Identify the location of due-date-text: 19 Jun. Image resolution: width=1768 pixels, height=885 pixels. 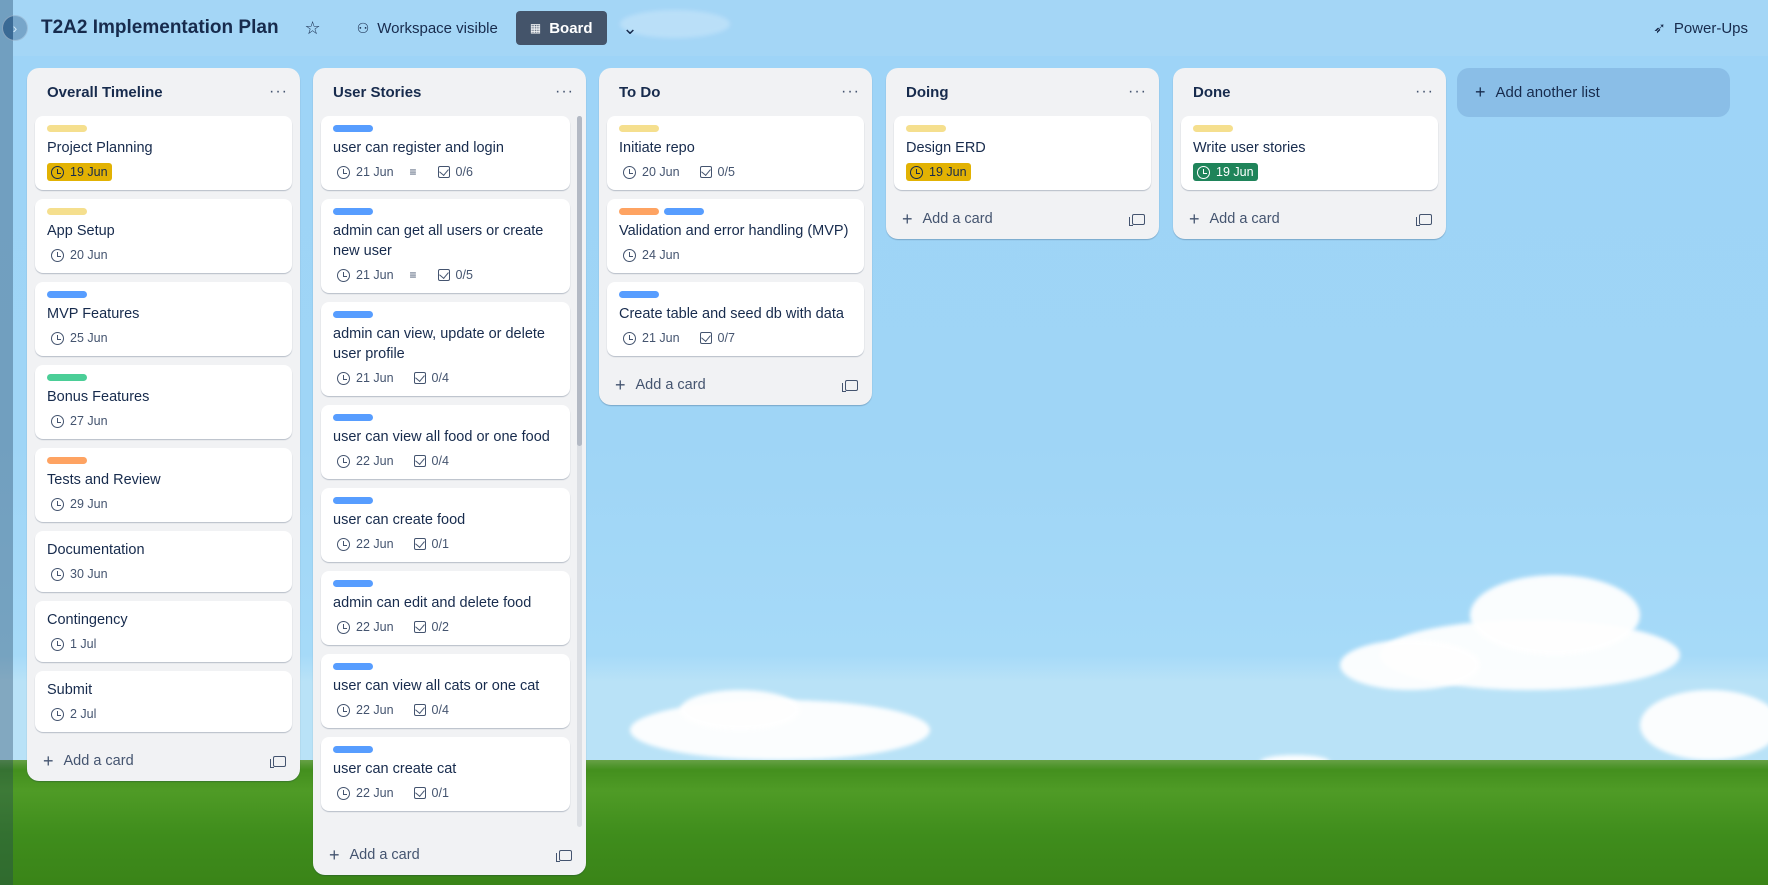
(1235, 172).